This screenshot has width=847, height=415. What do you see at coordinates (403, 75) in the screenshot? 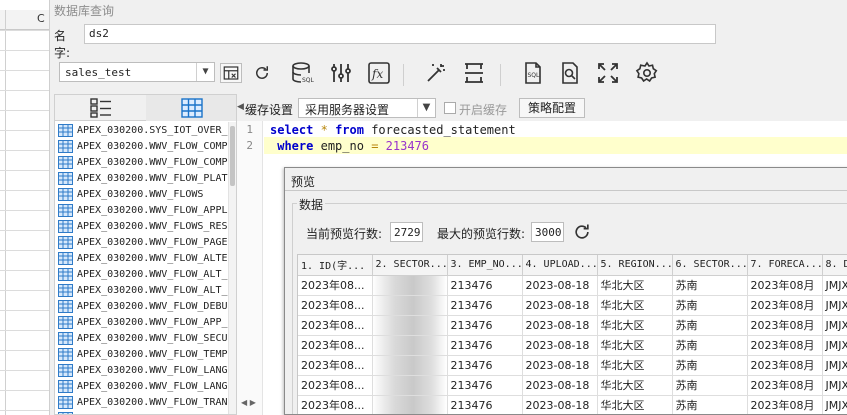
I see `toolbar-separator` at bounding box center [403, 75].